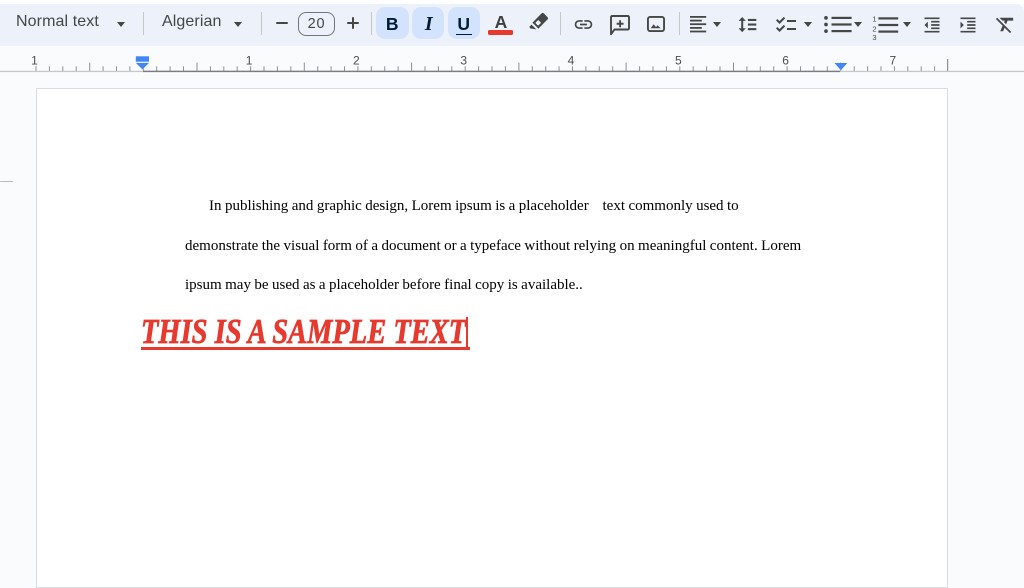  Describe the element at coordinates (356, 61) in the screenshot. I see `svg-text: 2` at that location.